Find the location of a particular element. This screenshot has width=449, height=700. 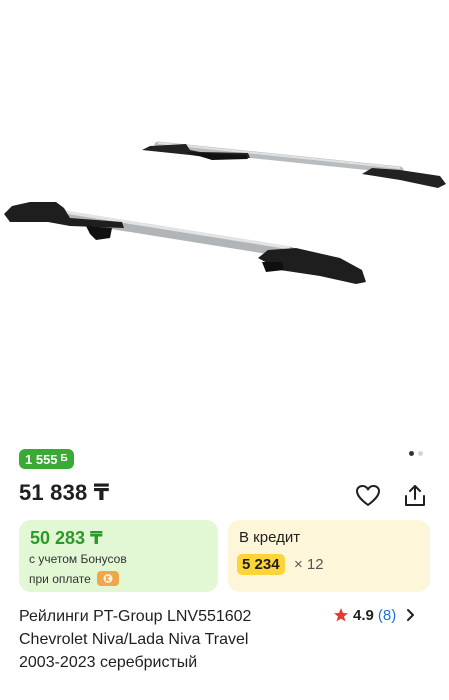

bonus-note-text: при оплате is located at coordinates (60, 578).